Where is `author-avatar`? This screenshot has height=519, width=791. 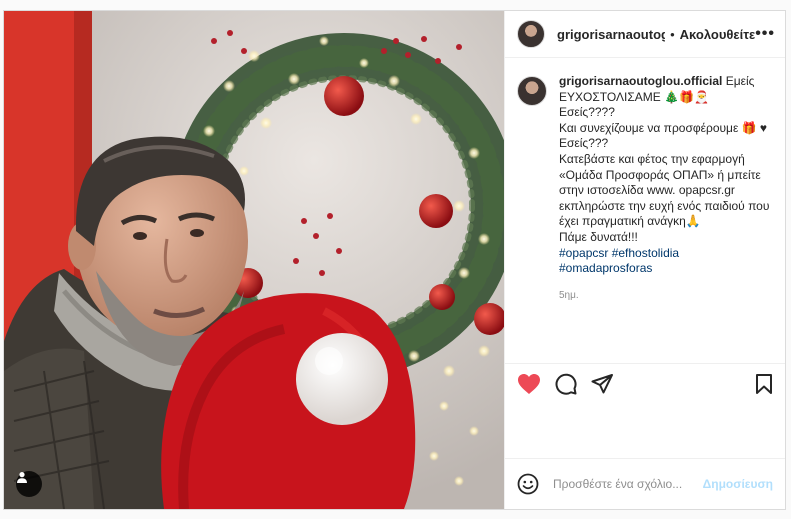 author-avatar is located at coordinates (531, 34).